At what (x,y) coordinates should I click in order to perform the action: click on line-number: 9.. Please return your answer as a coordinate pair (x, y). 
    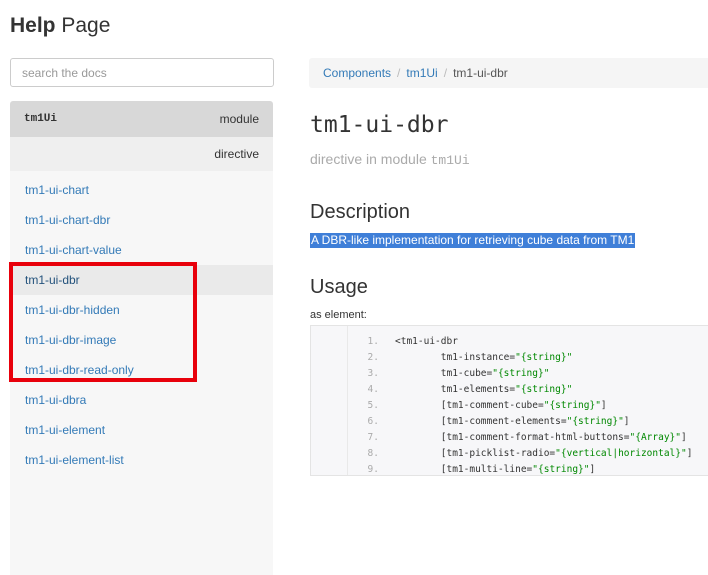
    Looking at the image, I should click on (373, 469).